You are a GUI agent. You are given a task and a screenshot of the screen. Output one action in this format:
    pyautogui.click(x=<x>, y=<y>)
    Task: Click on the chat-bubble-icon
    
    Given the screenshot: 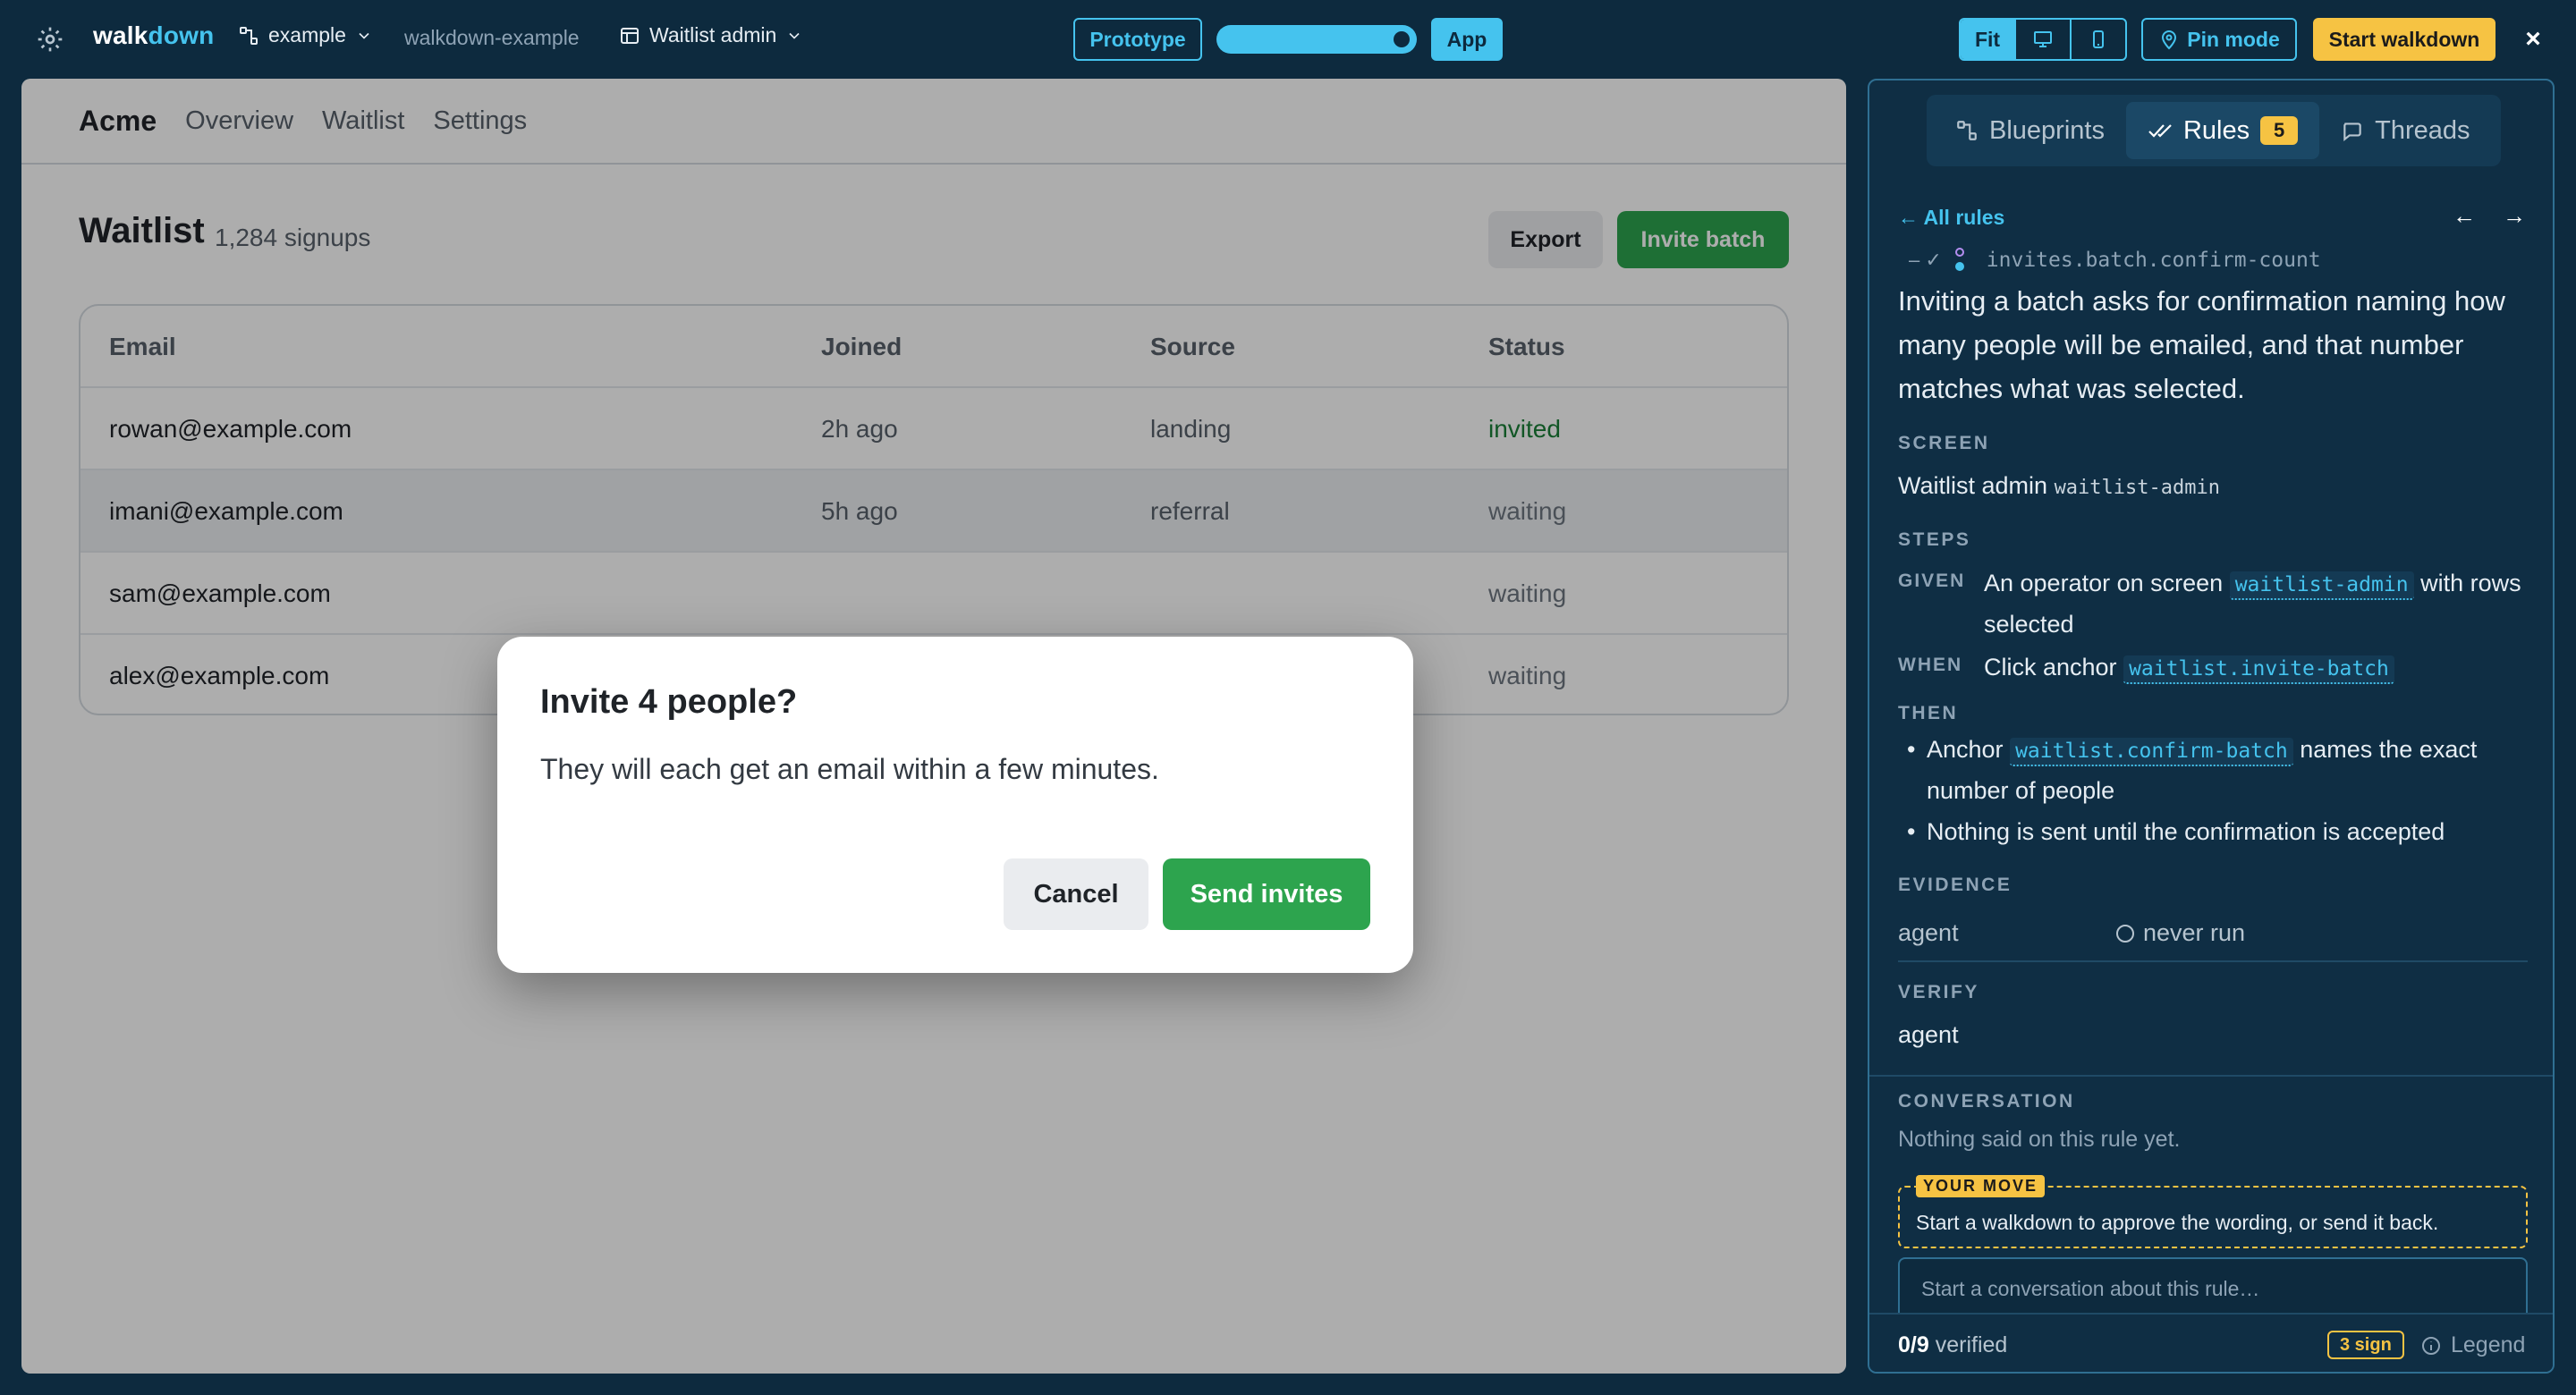 What is the action you would take?
    pyautogui.click(x=2352, y=132)
    